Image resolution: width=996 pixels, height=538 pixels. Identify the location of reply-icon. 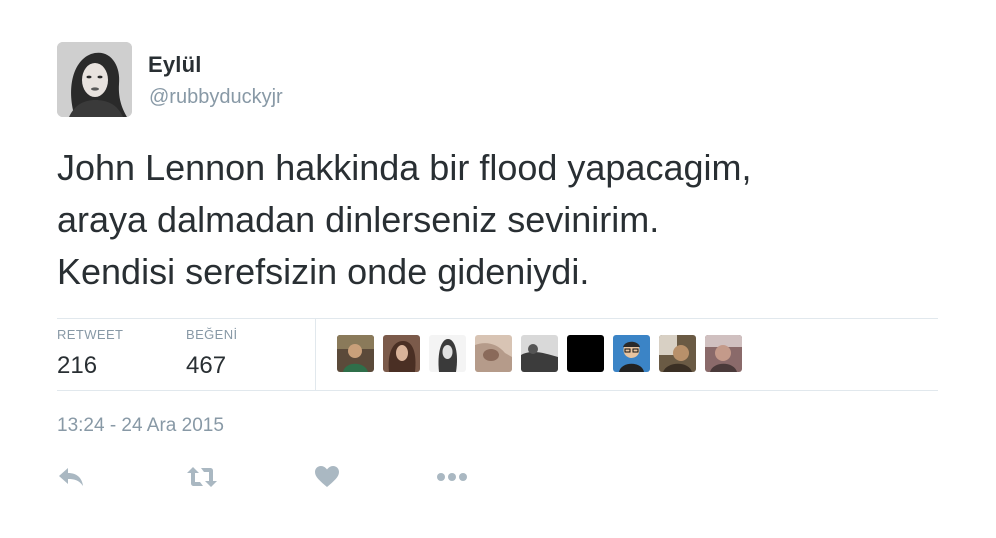
(71, 477).